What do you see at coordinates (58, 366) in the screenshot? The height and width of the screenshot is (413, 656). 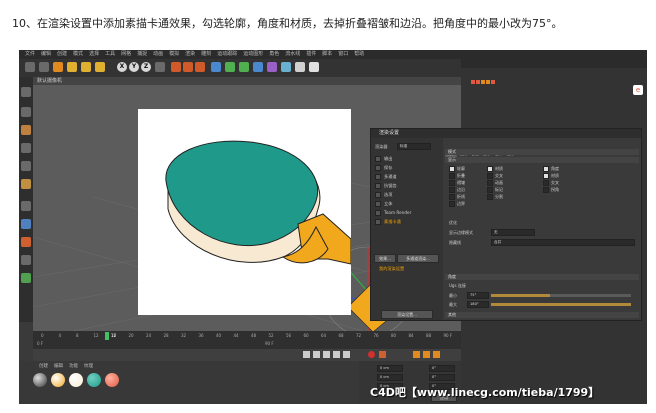 I see `material-menu-item: 编辑` at bounding box center [58, 366].